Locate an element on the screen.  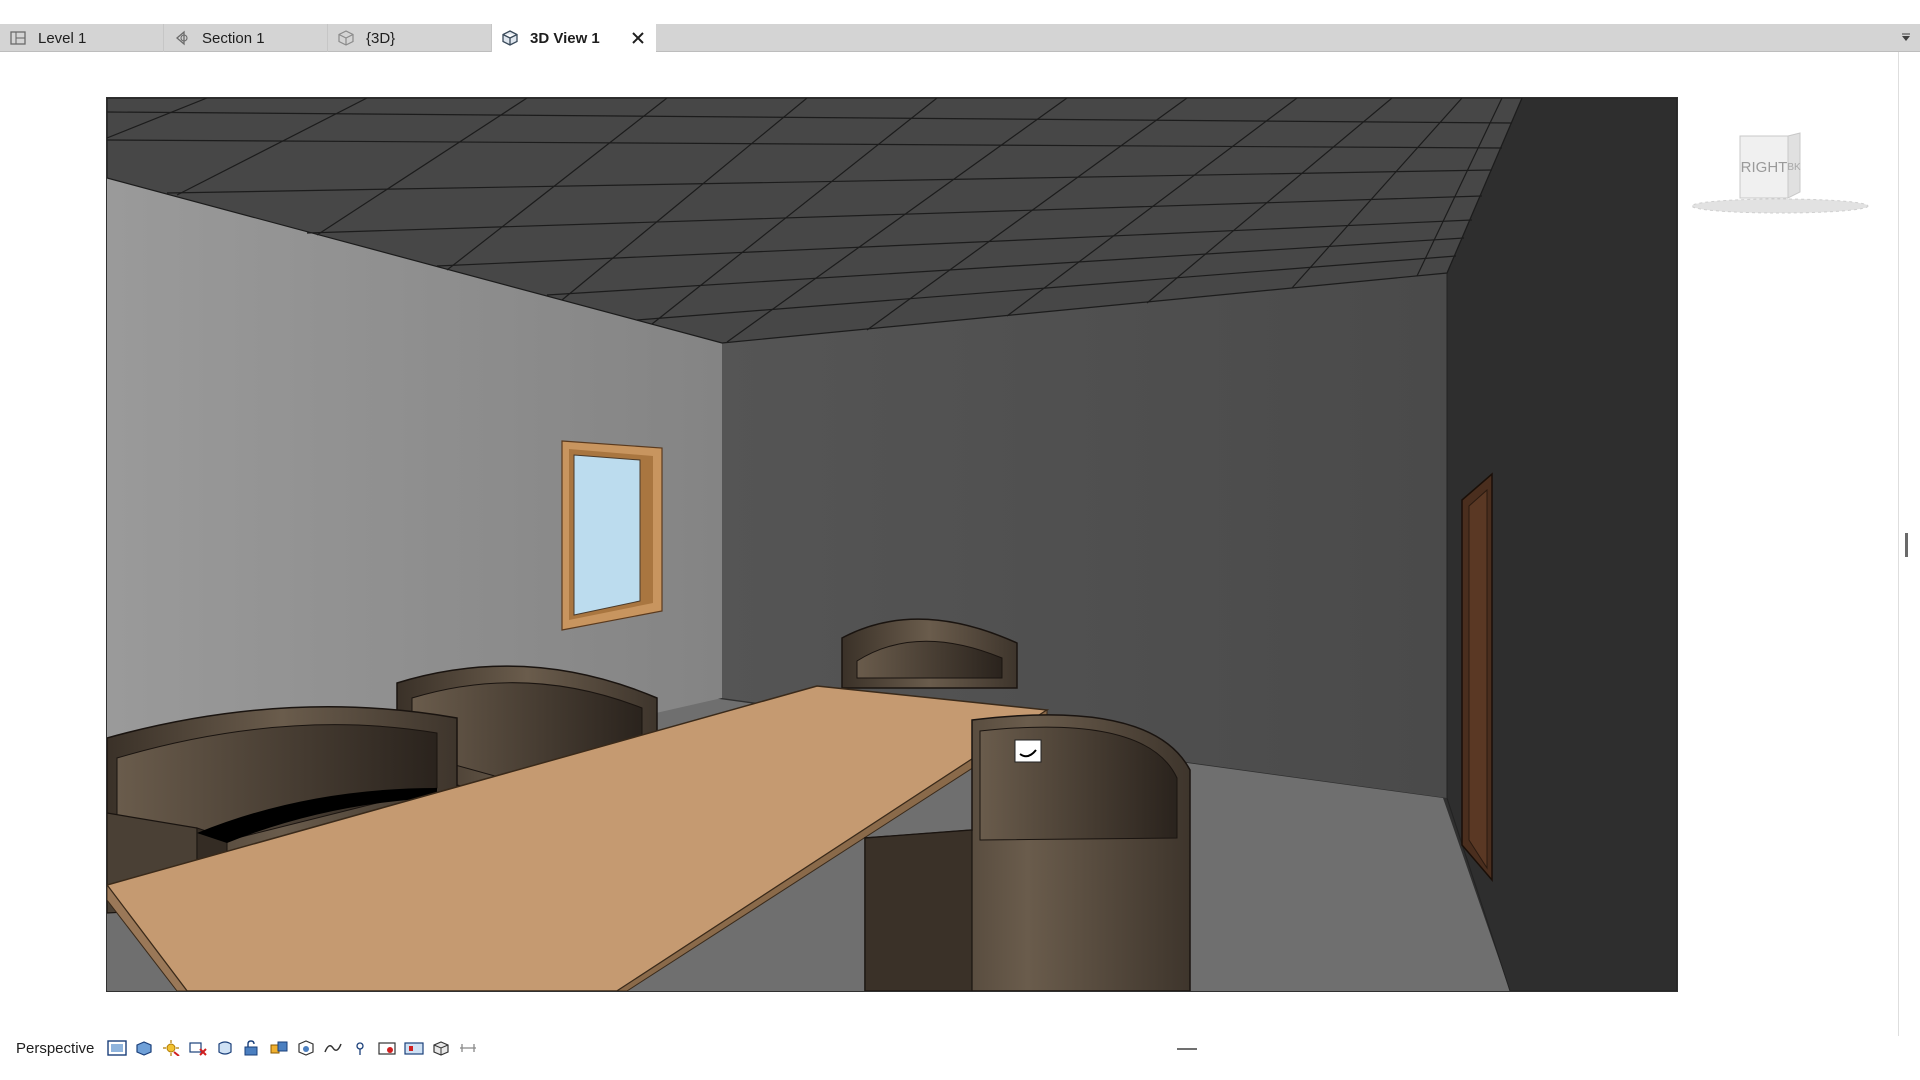
temporary-view-properties-icon is located at coordinates (387, 1048).